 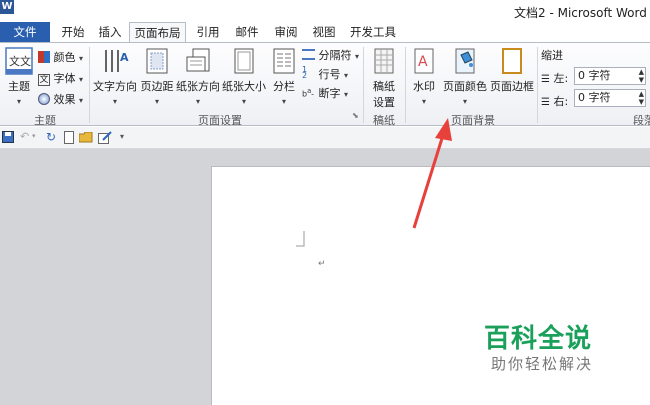 I want to click on open-folder-icon, so click(x=86, y=137).